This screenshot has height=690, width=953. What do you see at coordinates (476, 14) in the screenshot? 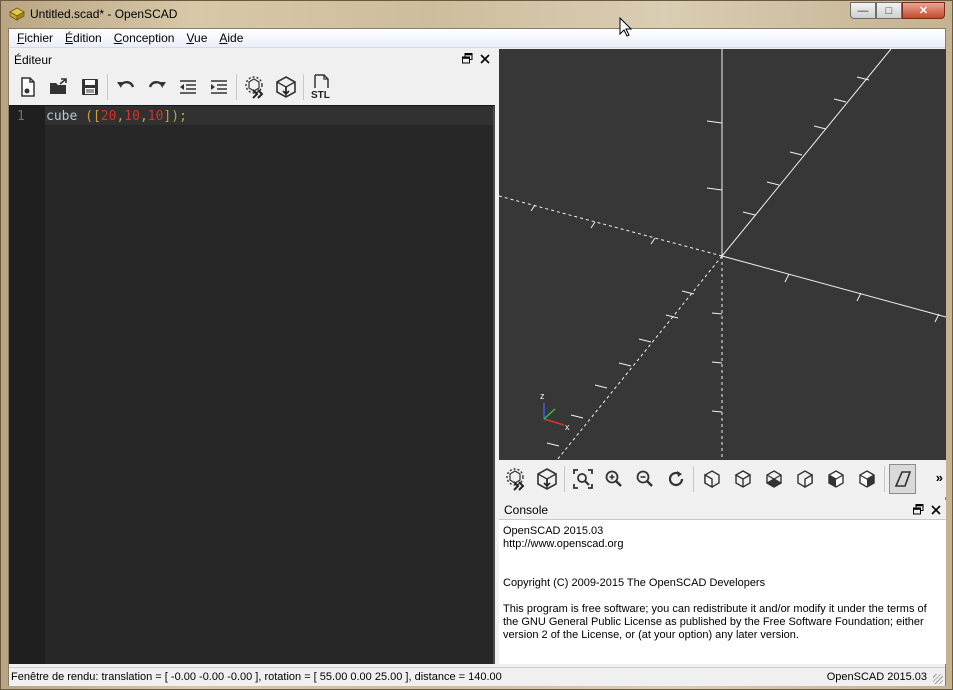
I see `title-bar: Untitled.scad* - OpenSCAD — □ ✕` at bounding box center [476, 14].